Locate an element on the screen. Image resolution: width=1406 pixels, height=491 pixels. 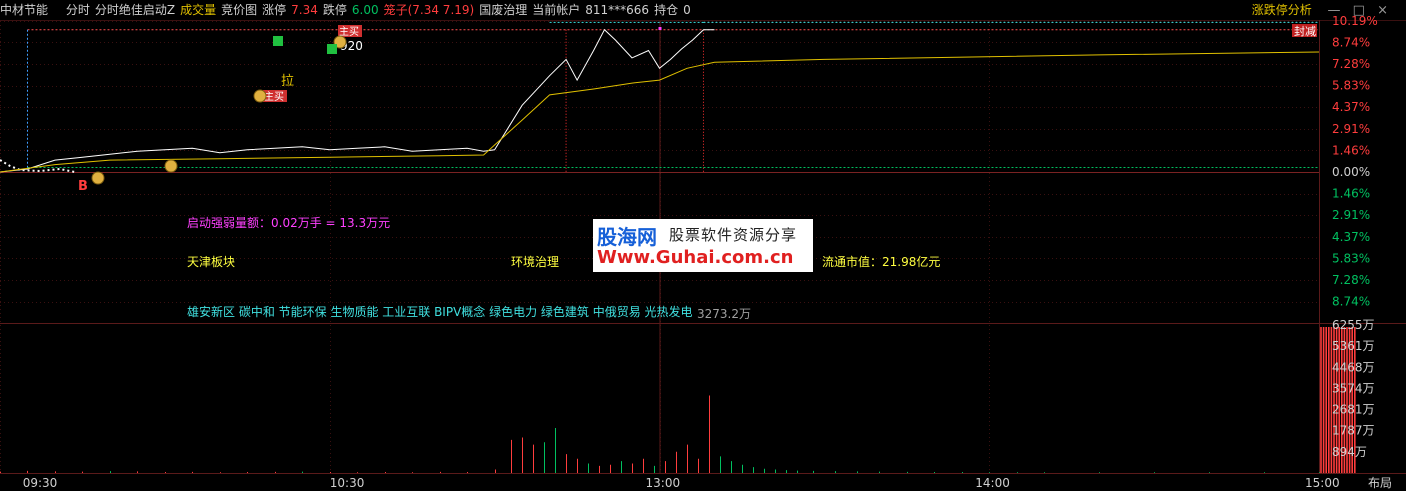
vol-tick-4: 2681万 is located at coordinates (1353, 410).